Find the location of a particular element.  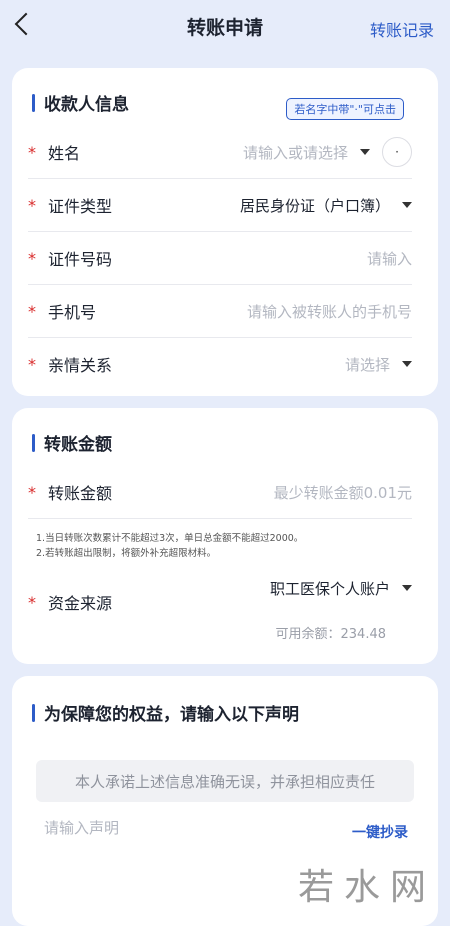

id-type-row: * 证件类型 居民身份证（户口簿） is located at coordinates (220, 205).